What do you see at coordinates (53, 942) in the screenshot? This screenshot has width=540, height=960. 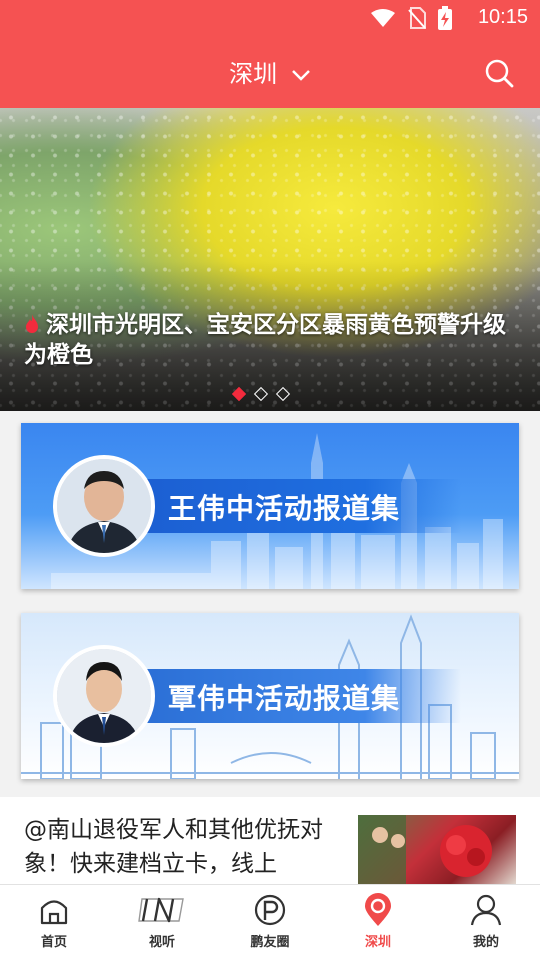 I see `tab-label: 首页` at bounding box center [53, 942].